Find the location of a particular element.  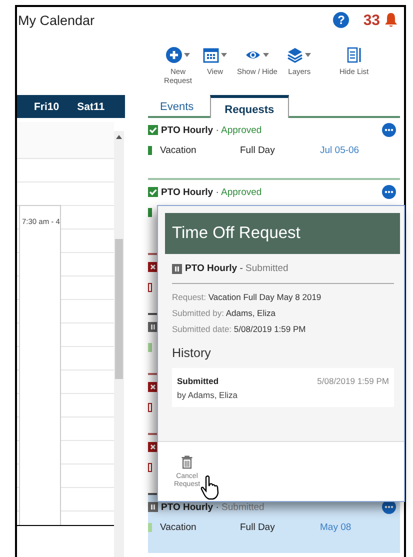

detail-line: Submitted date: 5/08/2019 1:59 PM is located at coordinates (239, 329).